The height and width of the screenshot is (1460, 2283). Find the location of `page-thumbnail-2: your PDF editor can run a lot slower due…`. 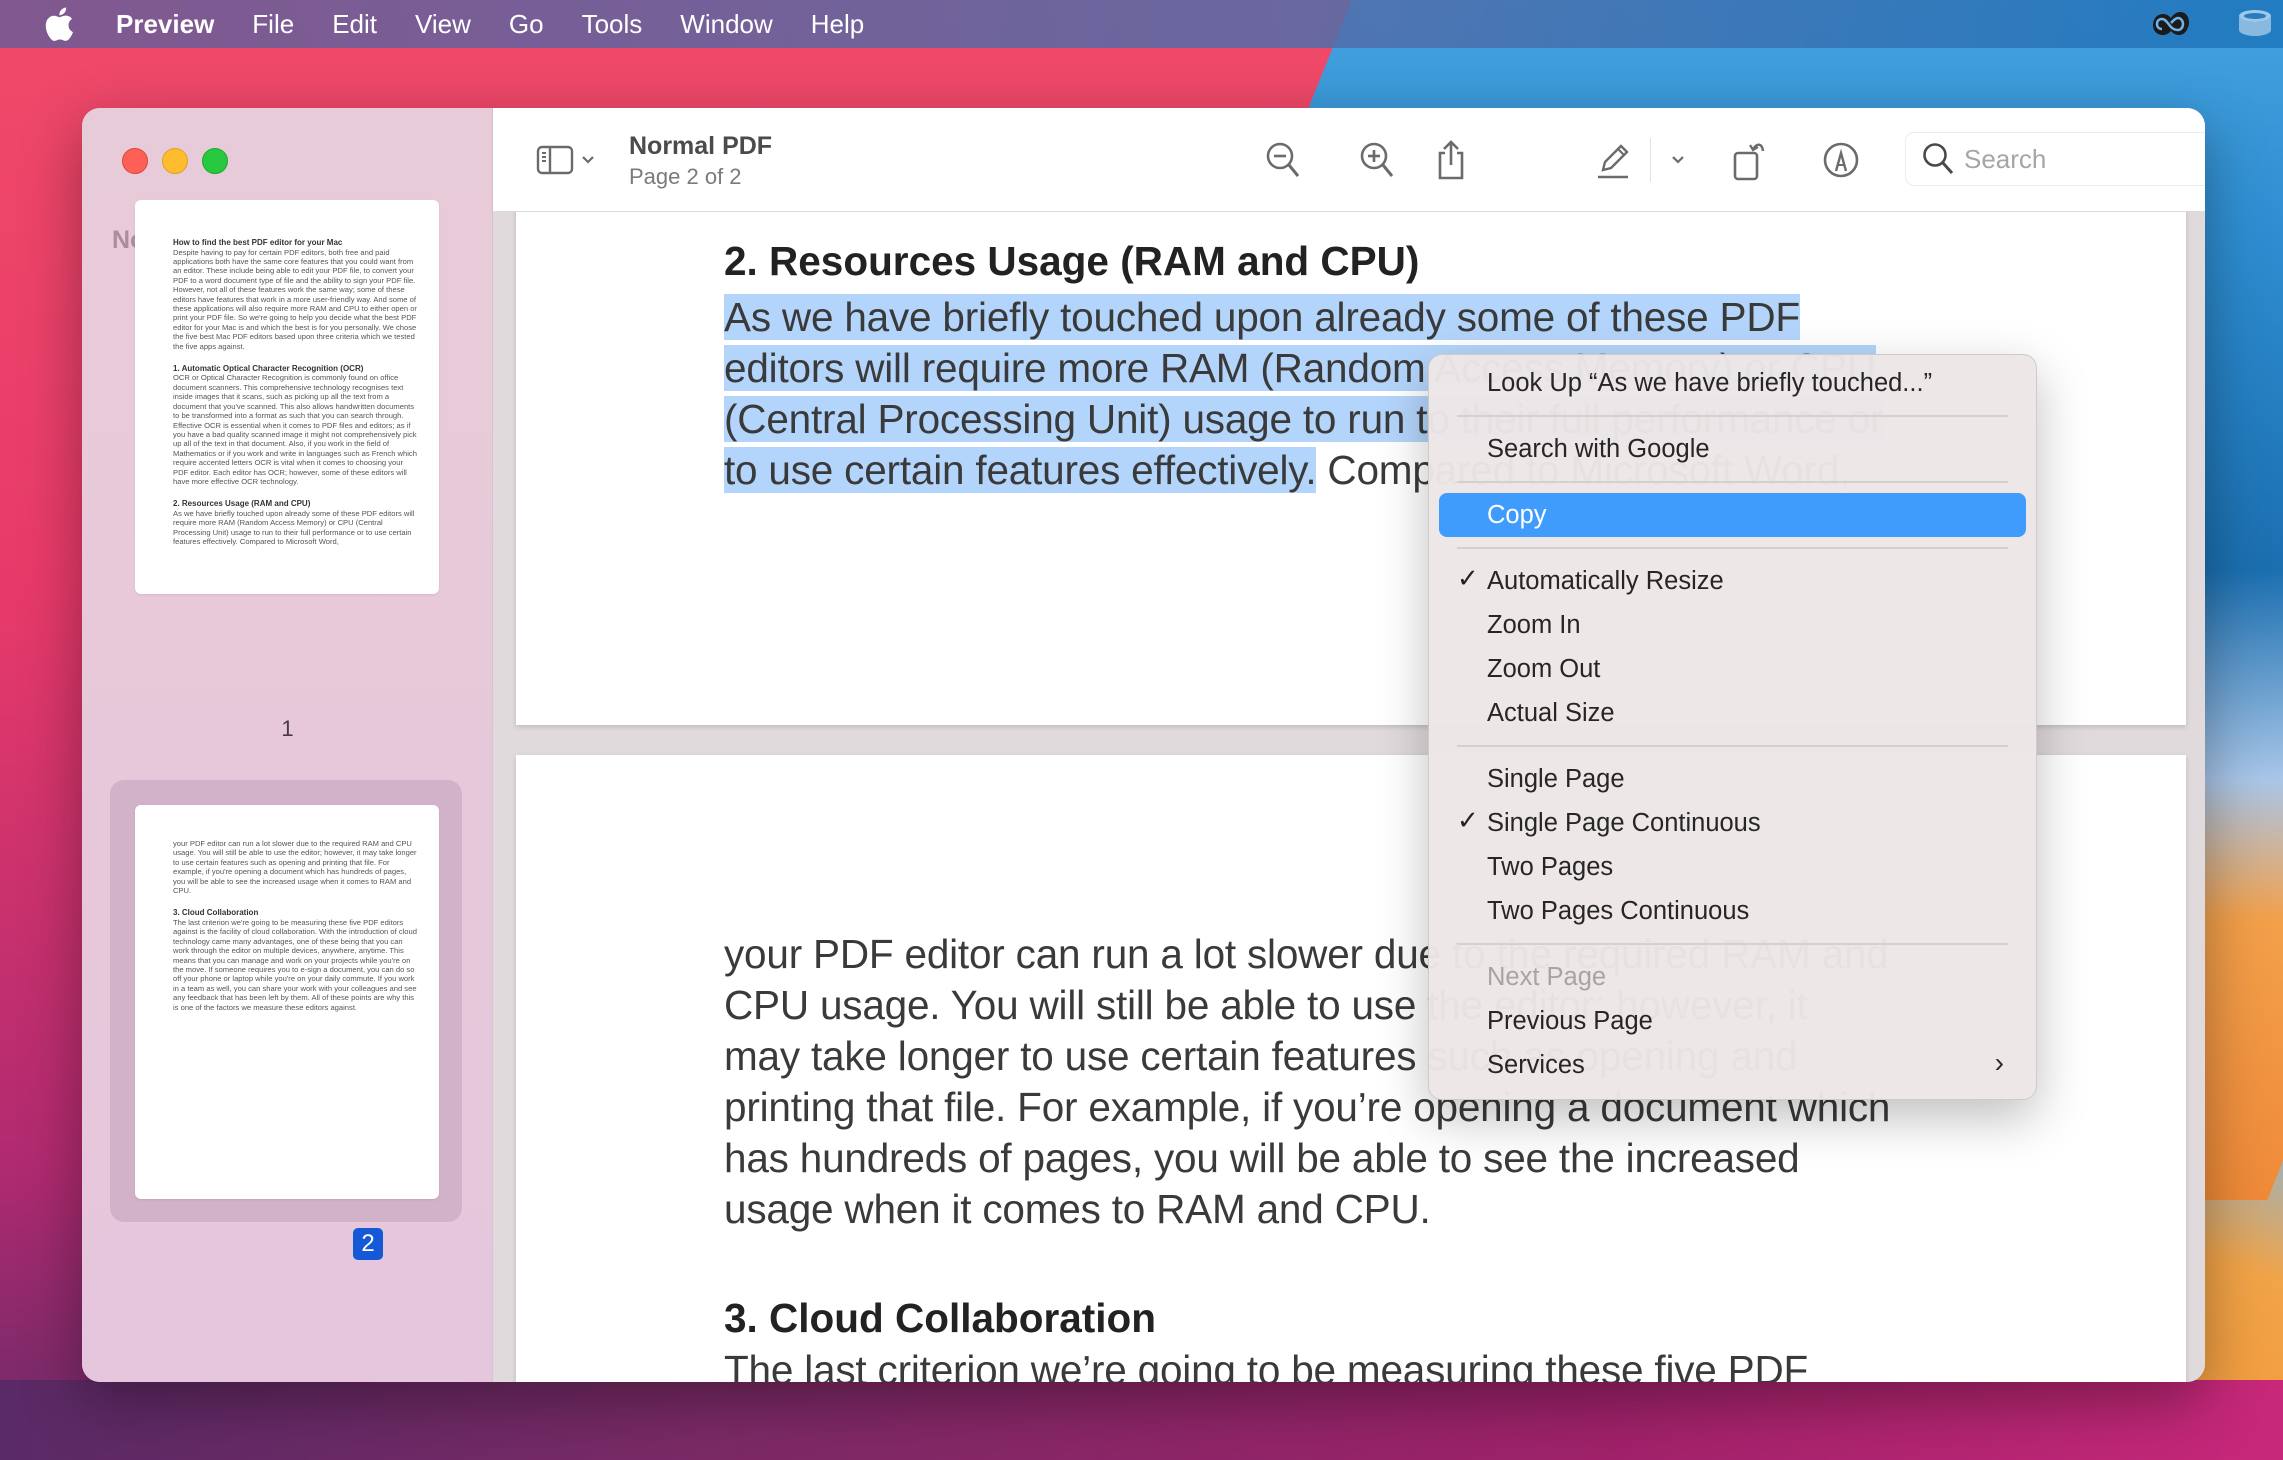

page-thumbnail-2: your PDF editor can run a lot slower due… is located at coordinates (287, 1002).